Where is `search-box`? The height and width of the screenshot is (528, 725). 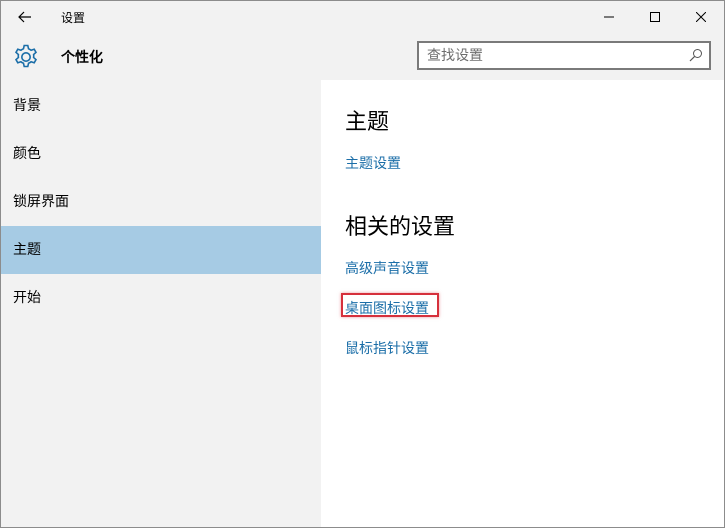 search-box is located at coordinates (564, 55).